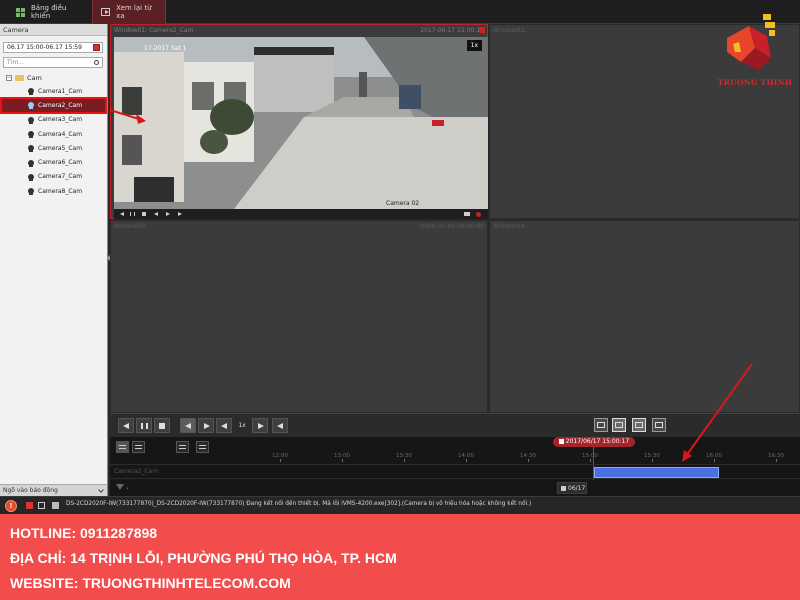 The image size is (800, 600). What do you see at coordinates (122, 213) in the screenshot?
I see `reverse-play-icon` at bounding box center [122, 213].